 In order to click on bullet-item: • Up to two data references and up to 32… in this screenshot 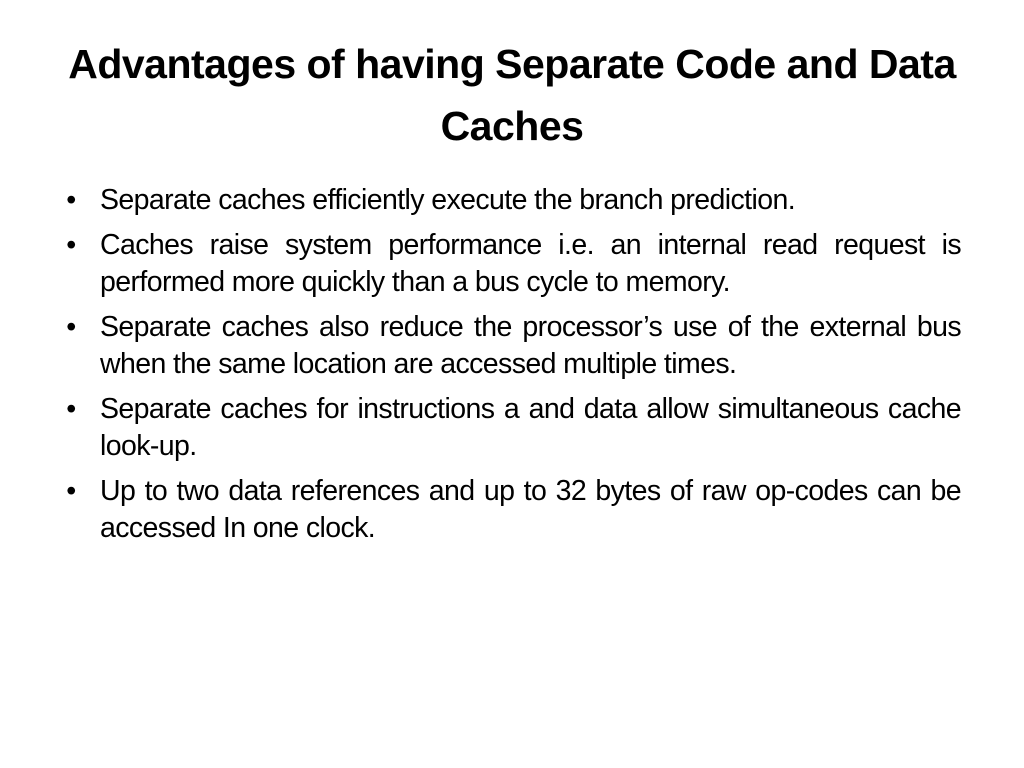, I will do `click(508, 510)`.